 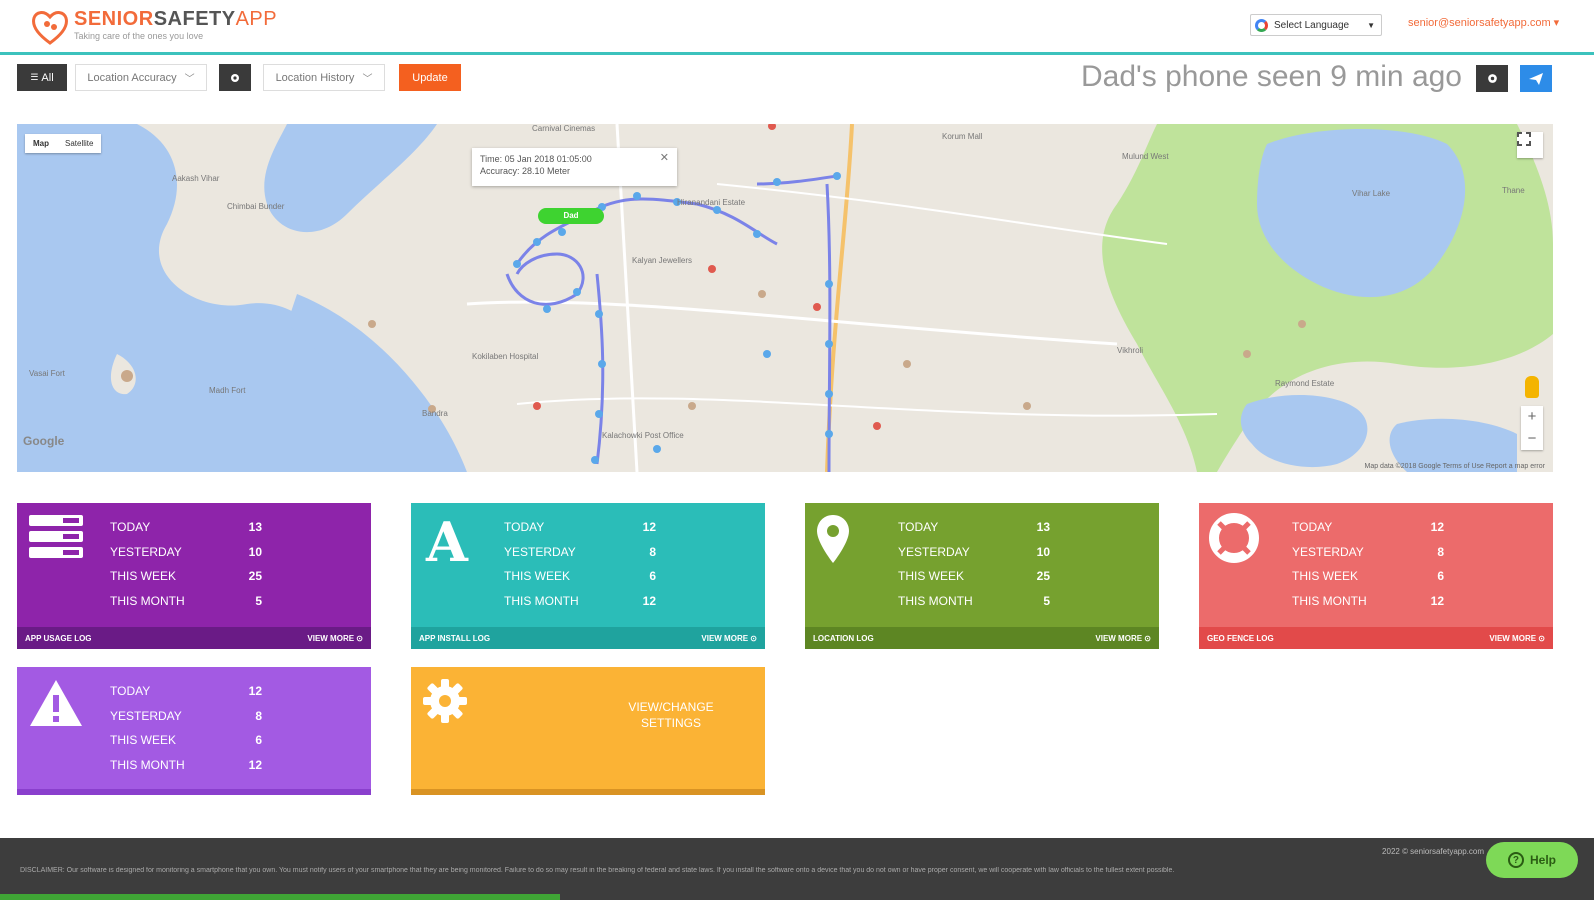 I want to click on zoom-control: + −, so click(x=1532, y=428).